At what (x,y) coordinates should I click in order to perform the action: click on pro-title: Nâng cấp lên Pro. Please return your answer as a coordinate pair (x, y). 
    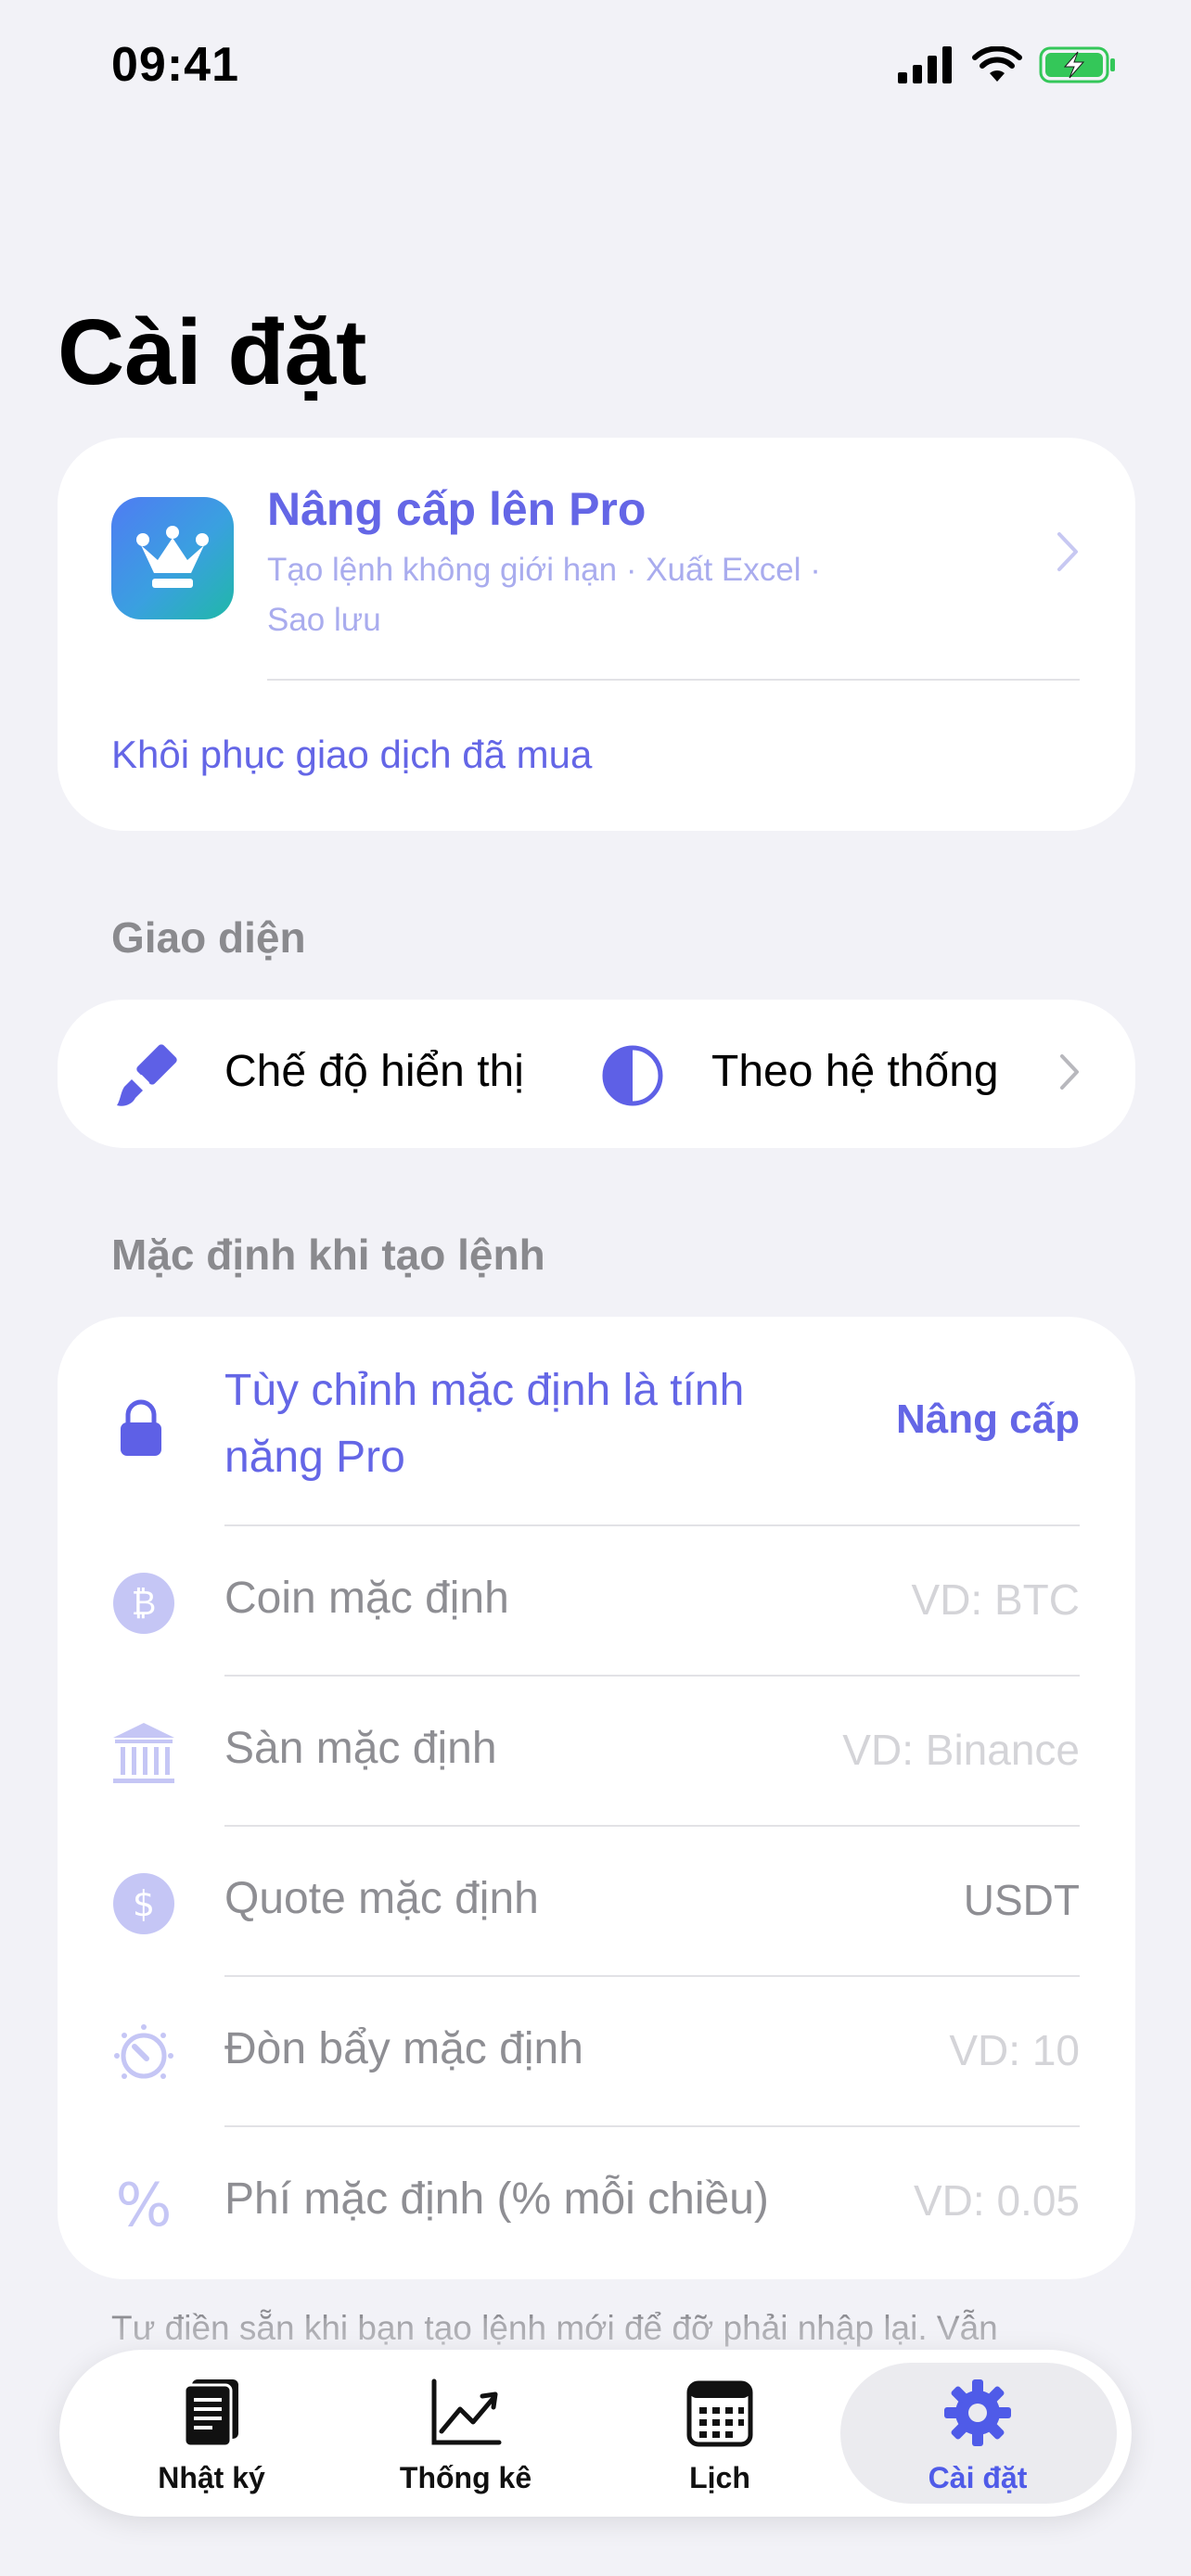
    Looking at the image, I should click on (457, 509).